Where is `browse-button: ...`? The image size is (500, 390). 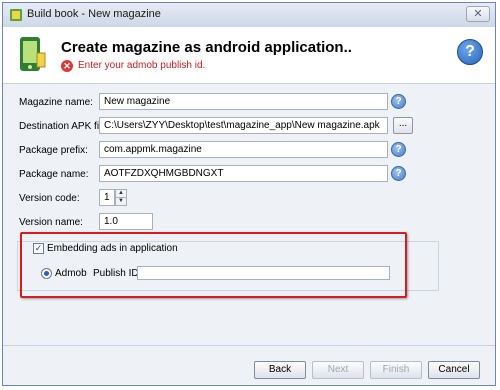 browse-button: ... is located at coordinates (403, 125).